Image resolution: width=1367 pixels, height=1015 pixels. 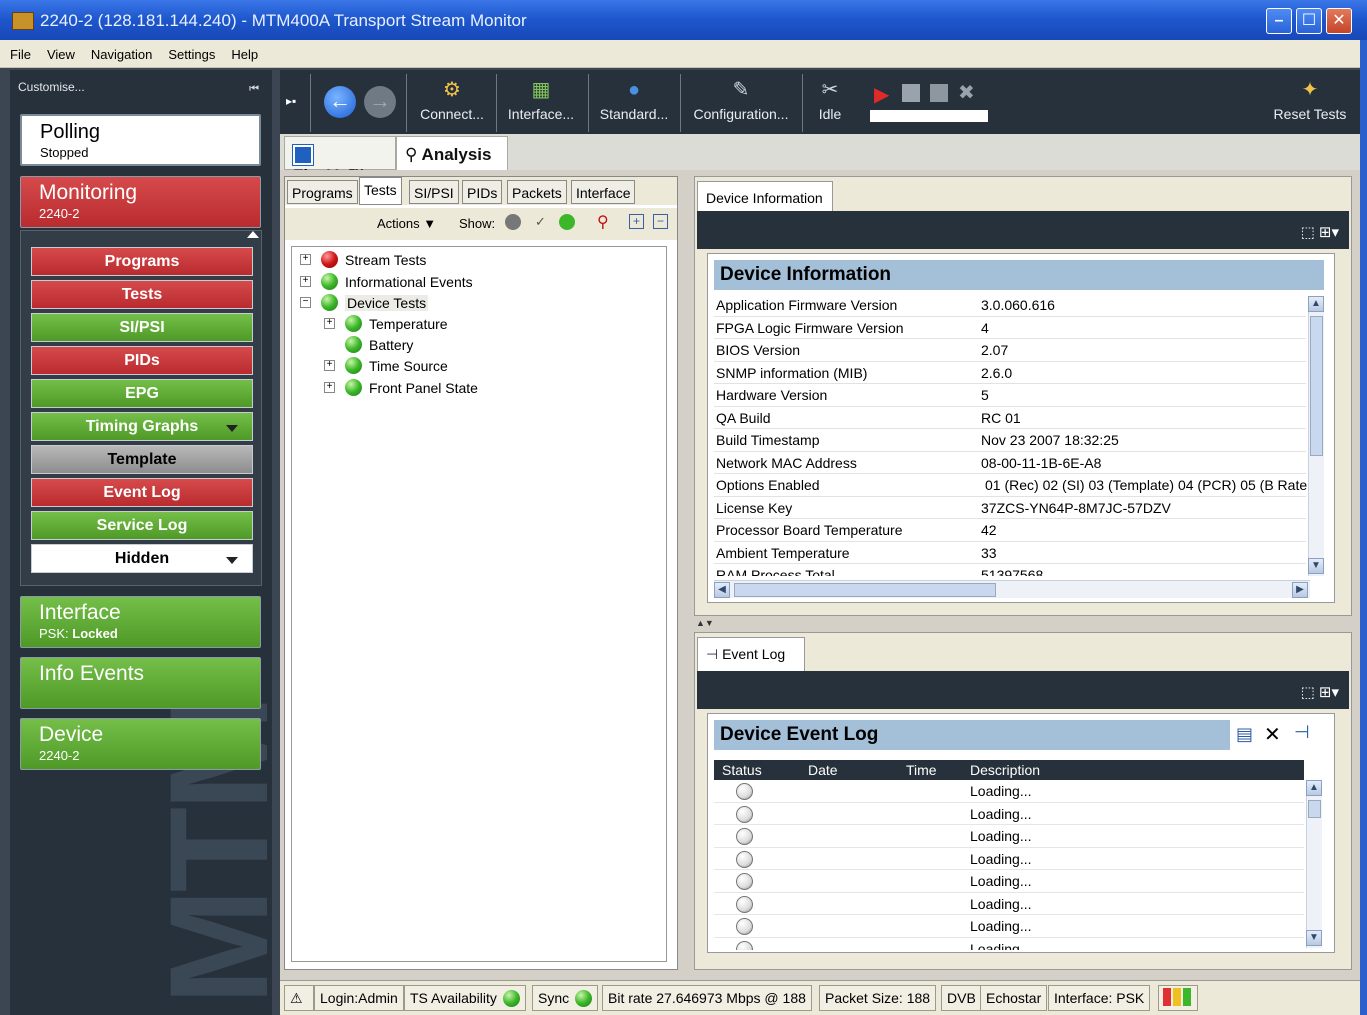 What do you see at coordinates (340, 102) in the screenshot?
I see `back-arrow-icon: ←` at bounding box center [340, 102].